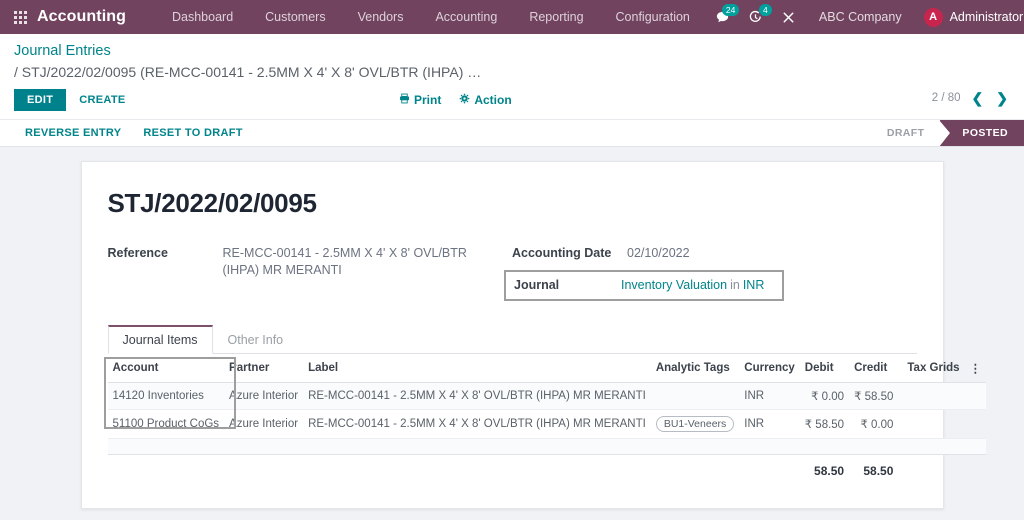 This screenshot has height=520, width=1024. Describe the element at coordinates (192, 133) in the screenshot. I see `reset-to-draft-button: RESET TO DRAFT` at that location.